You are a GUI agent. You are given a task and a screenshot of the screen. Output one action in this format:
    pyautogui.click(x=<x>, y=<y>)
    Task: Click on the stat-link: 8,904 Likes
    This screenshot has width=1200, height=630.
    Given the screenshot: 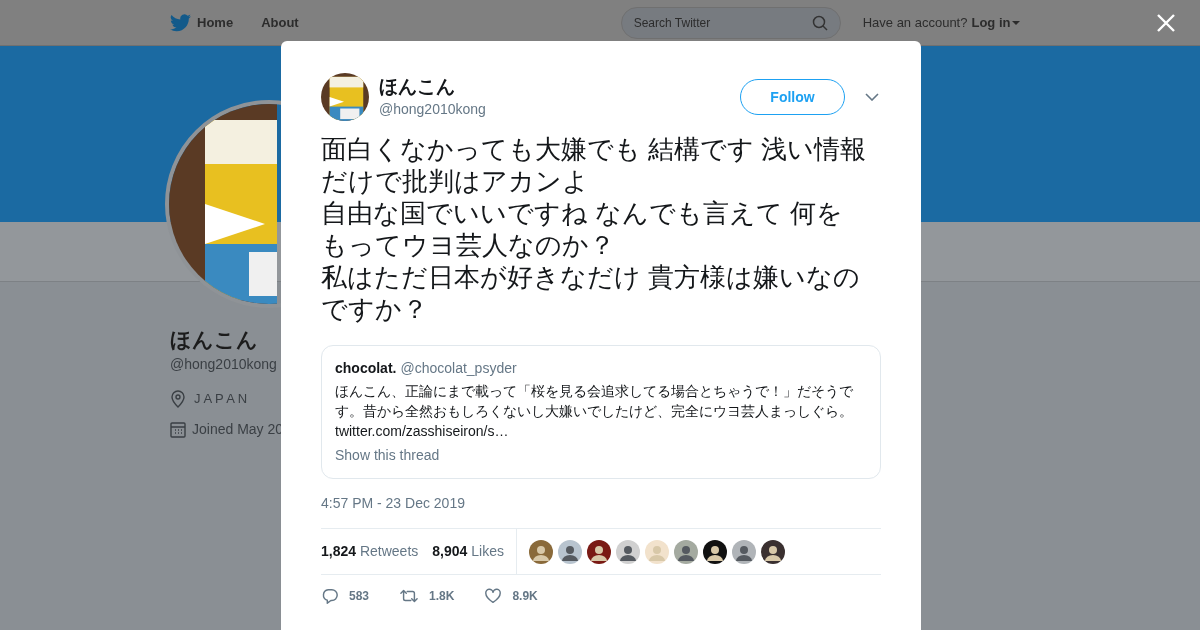 What is the action you would take?
    pyautogui.click(x=468, y=551)
    